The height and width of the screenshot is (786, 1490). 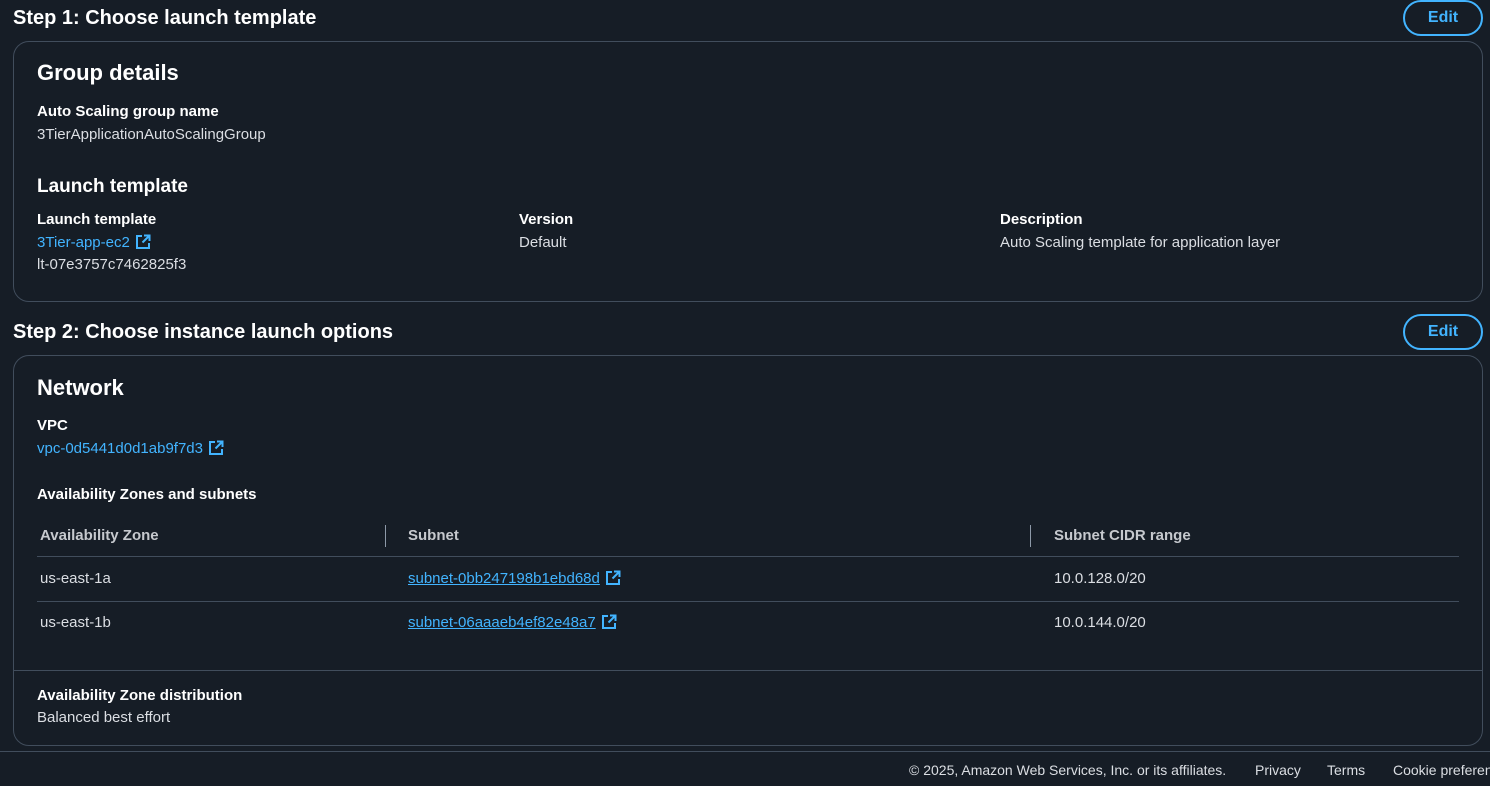 I want to click on table-header-divider, so click(x=748, y=556).